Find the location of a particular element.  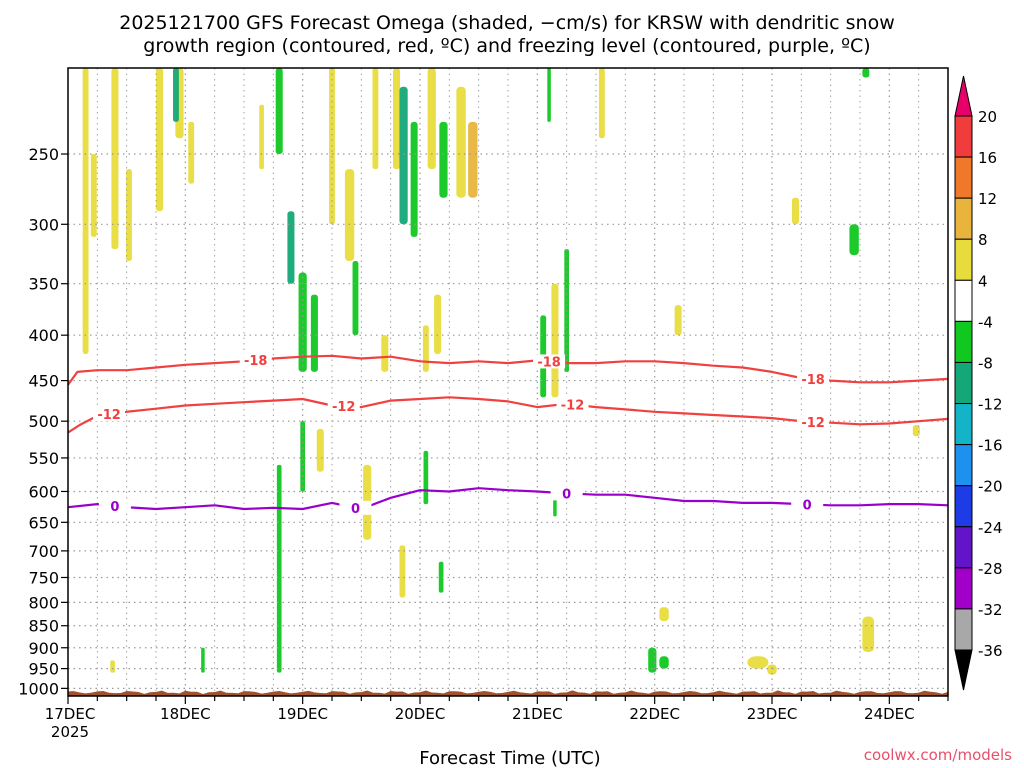

x-tick-label-7: 24DEC is located at coordinates (889, 714).